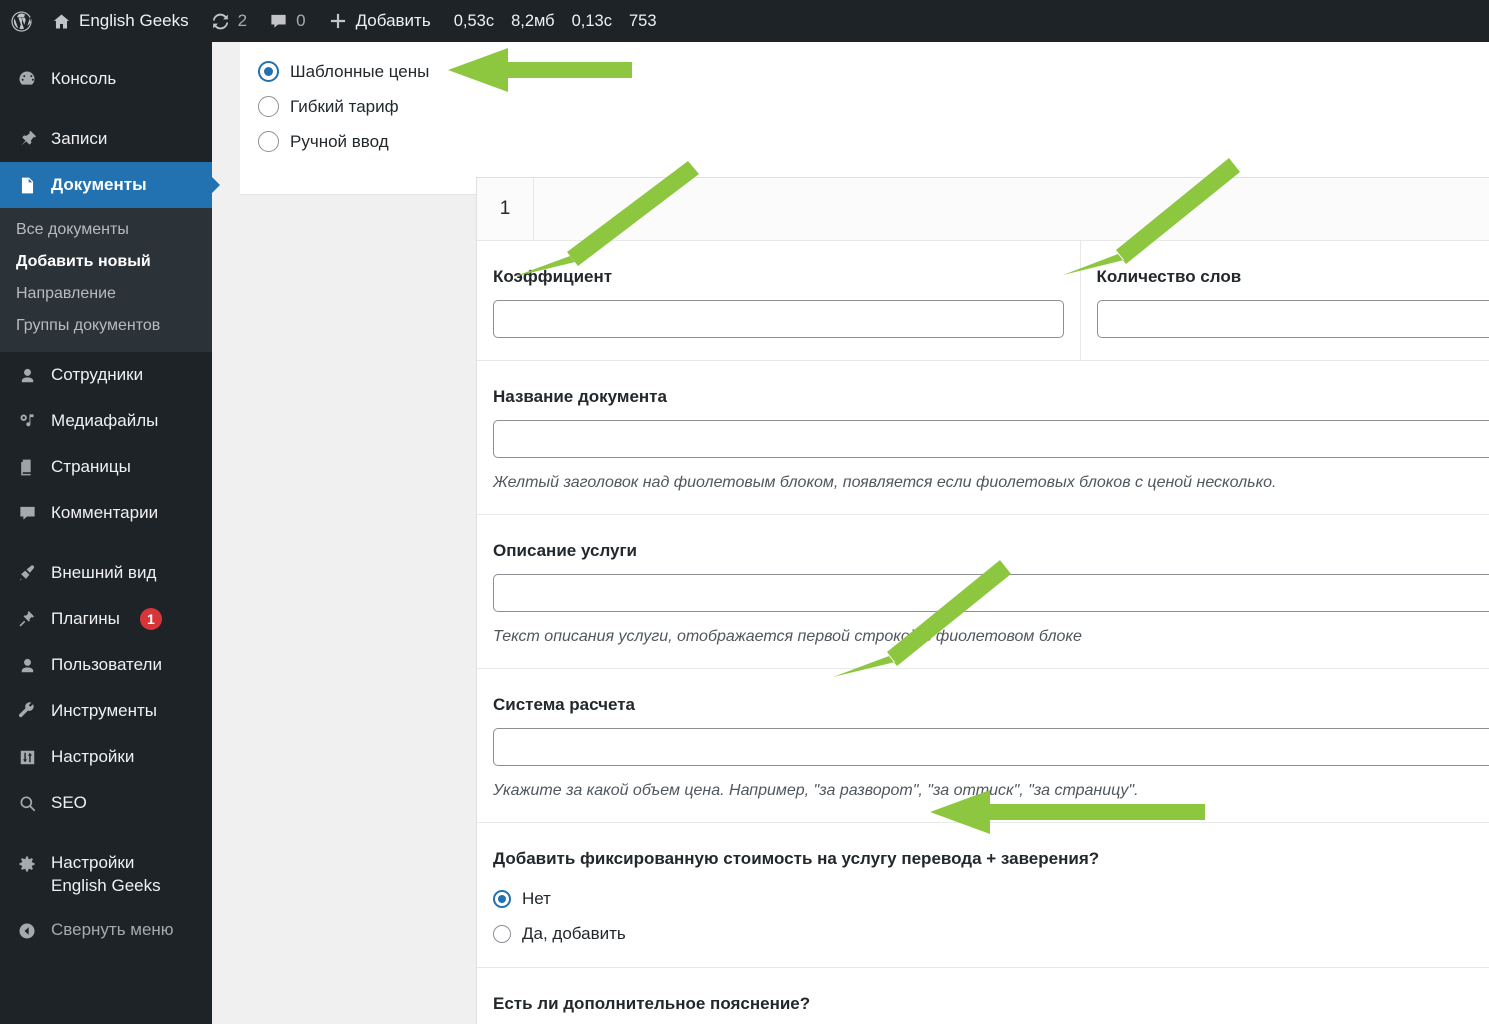 The height and width of the screenshot is (1024, 1489). Describe the element at coordinates (27, 665) in the screenshot. I see `users-icon` at that location.